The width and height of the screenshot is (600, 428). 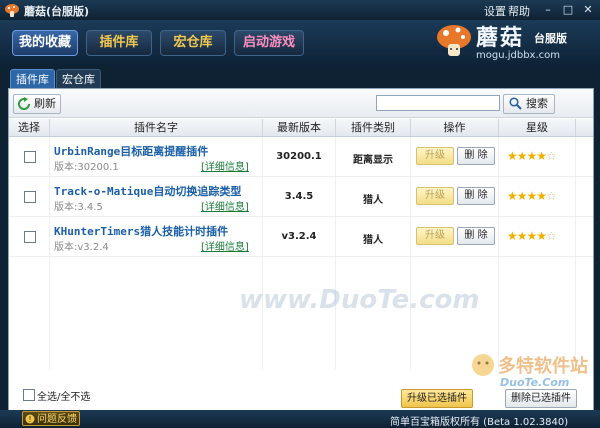 I want to click on site-watermark: 多特软件站 DuoTe.Com, so click(x=535, y=377).